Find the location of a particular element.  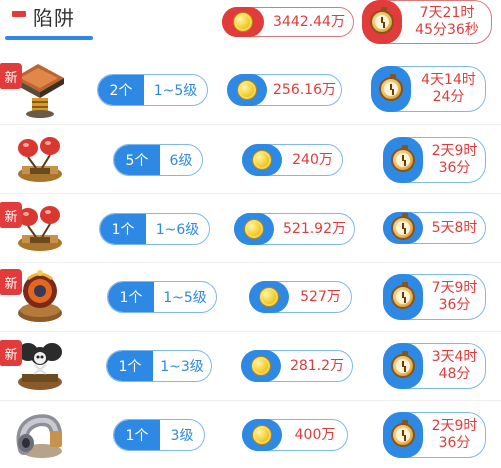

total-time-badge is located at coordinates (382, 22).